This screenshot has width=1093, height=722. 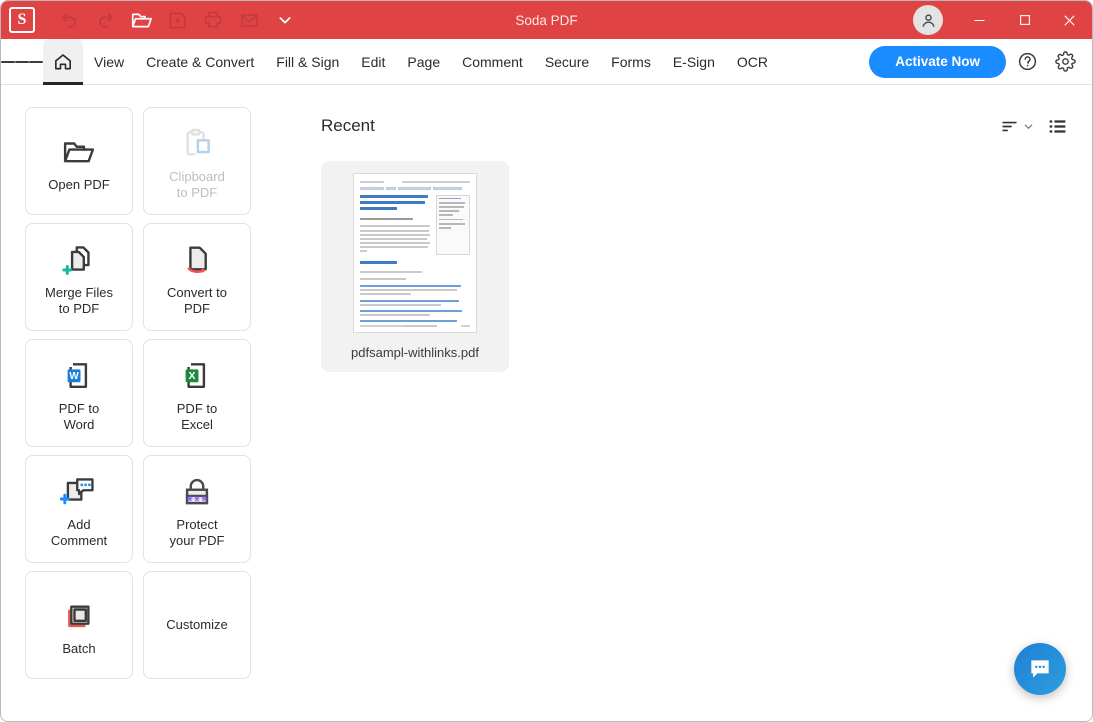 I want to click on tool-add-comment: Add Comment, so click(x=79, y=509).